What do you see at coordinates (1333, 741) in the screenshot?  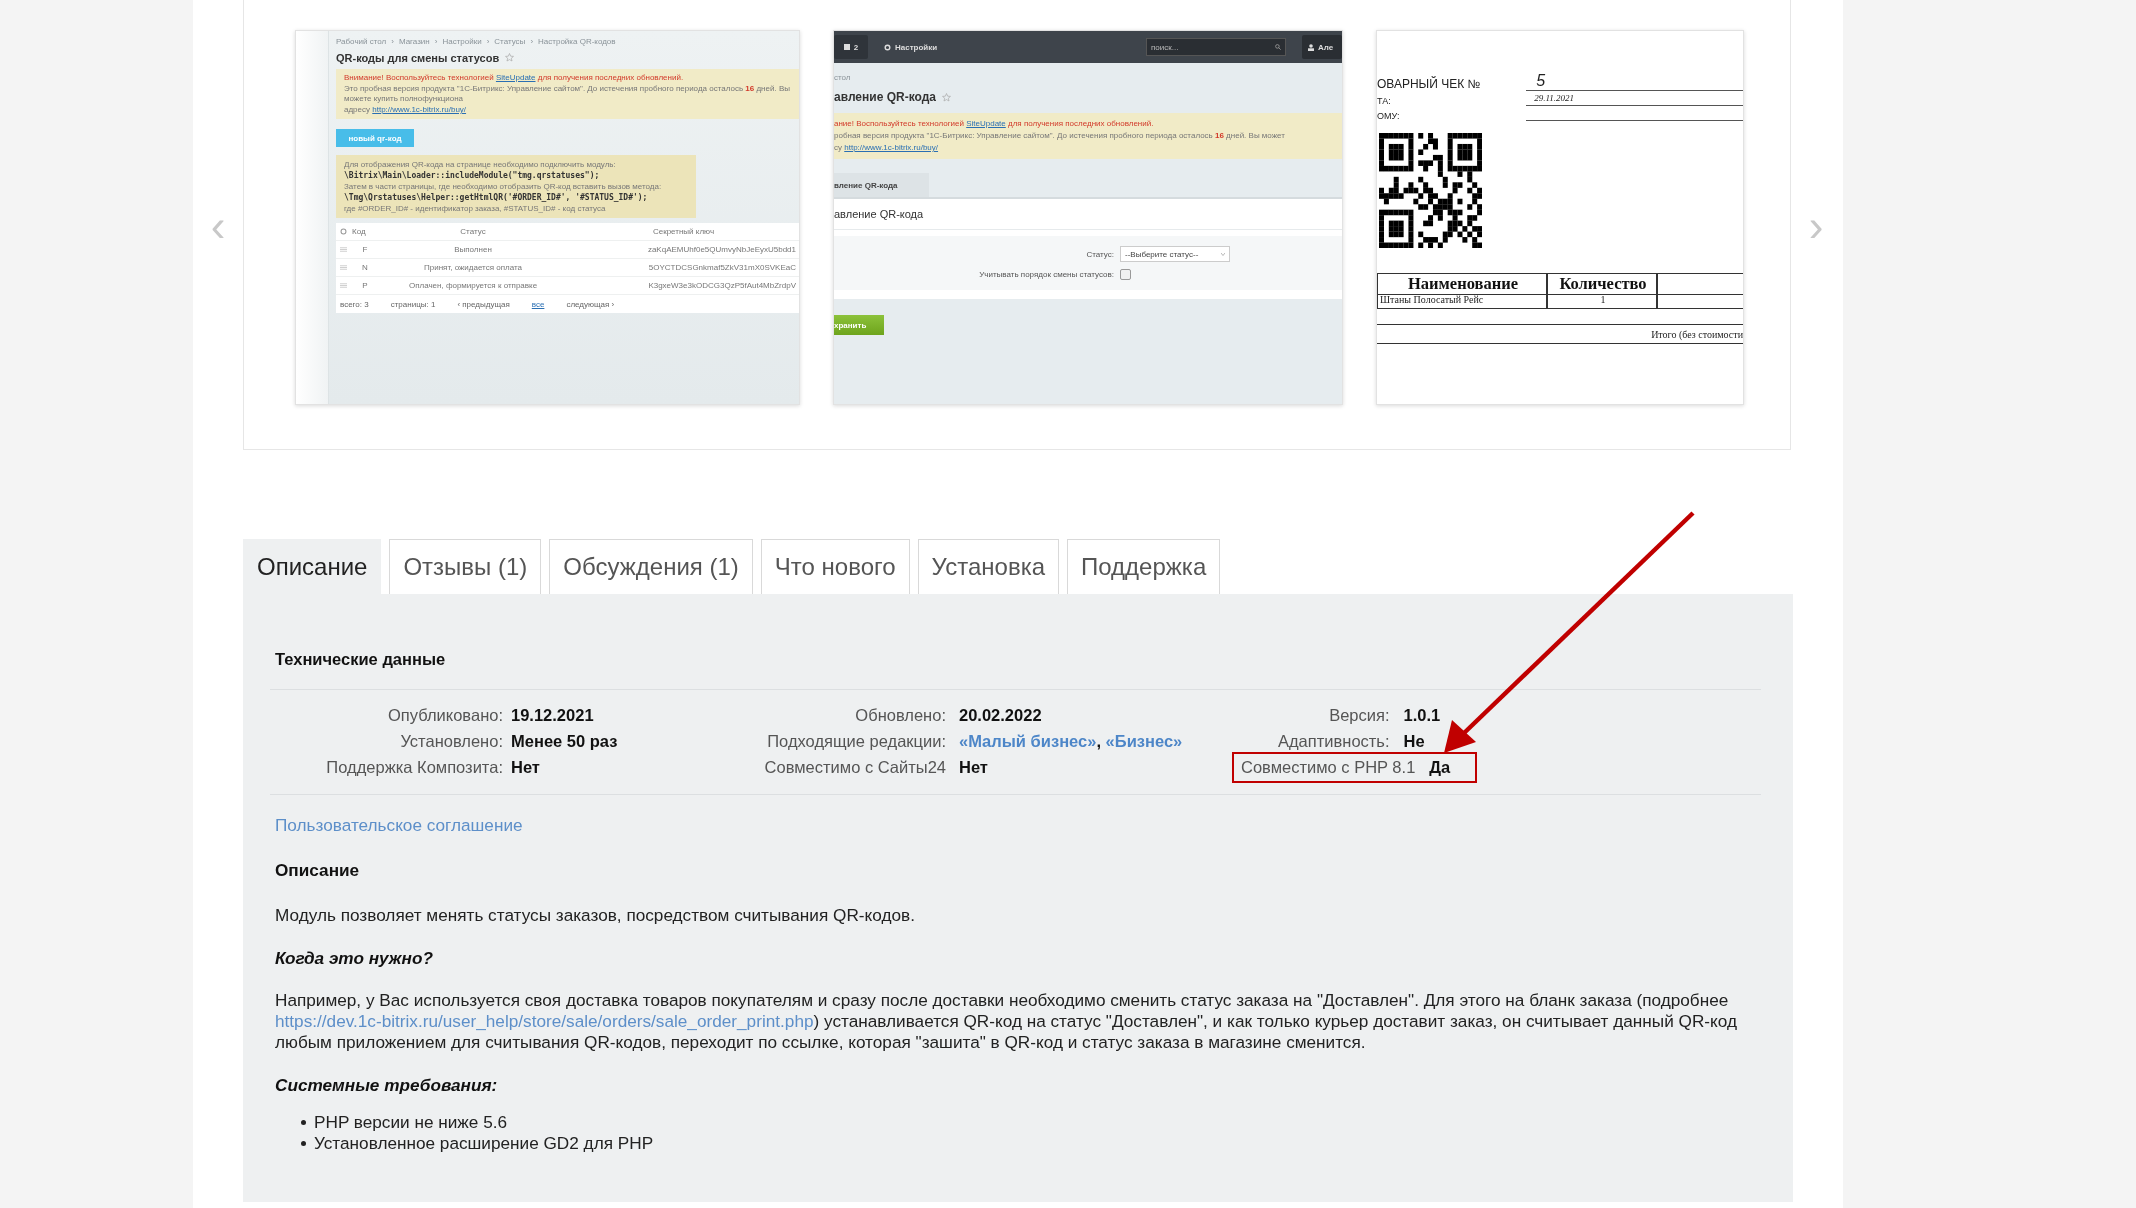 I see `field-label: Адаптивность:` at bounding box center [1333, 741].